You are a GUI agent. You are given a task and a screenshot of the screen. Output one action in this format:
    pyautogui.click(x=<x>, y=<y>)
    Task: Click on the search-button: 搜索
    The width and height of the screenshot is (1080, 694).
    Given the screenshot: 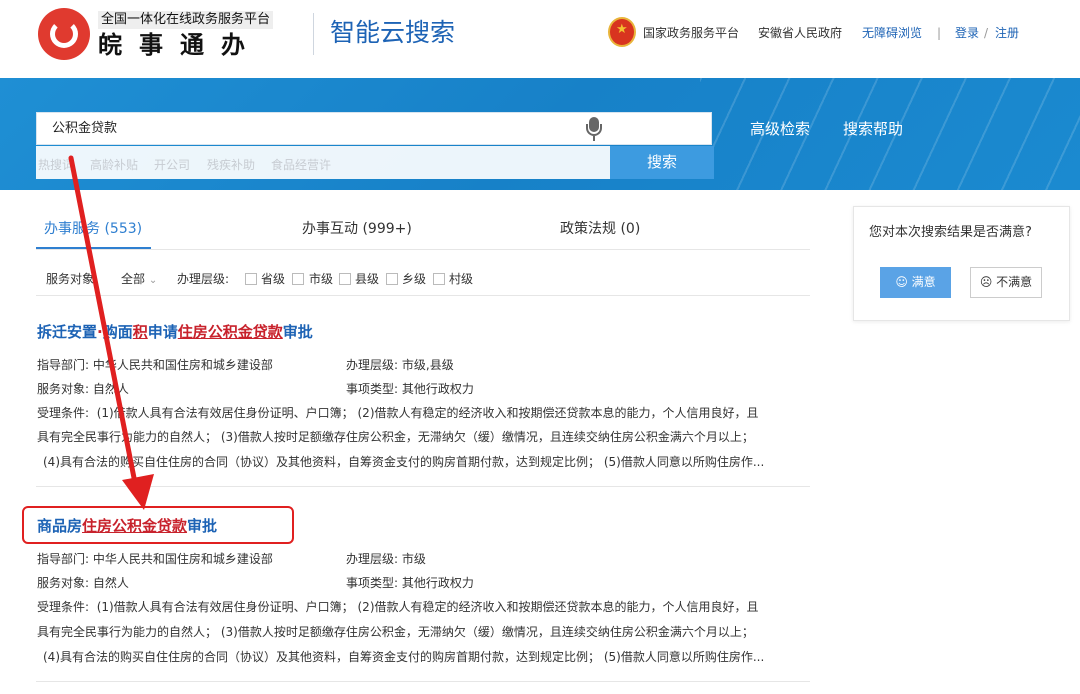 What is the action you would take?
    pyautogui.click(x=662, y=162)
    